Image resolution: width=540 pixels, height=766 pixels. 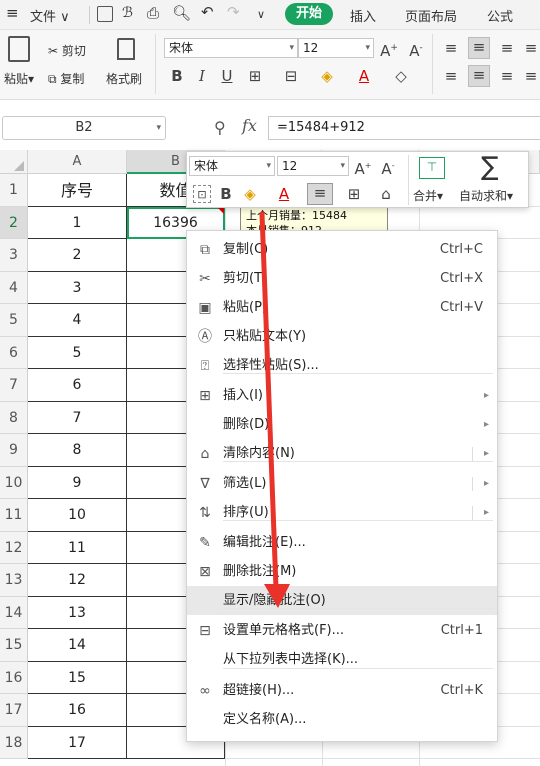 I want to click on arrow-shaft, so click(x=269, y=401).